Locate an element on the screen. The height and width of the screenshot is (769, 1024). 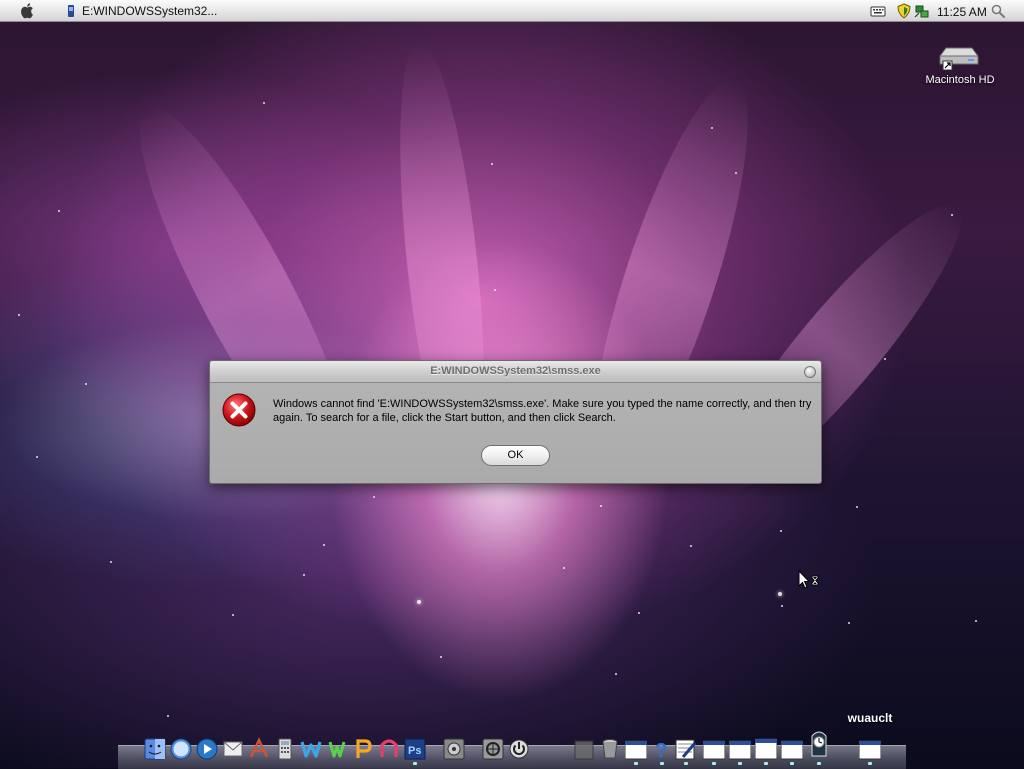
apple-menu-icon is located at coordinates (28, 10).